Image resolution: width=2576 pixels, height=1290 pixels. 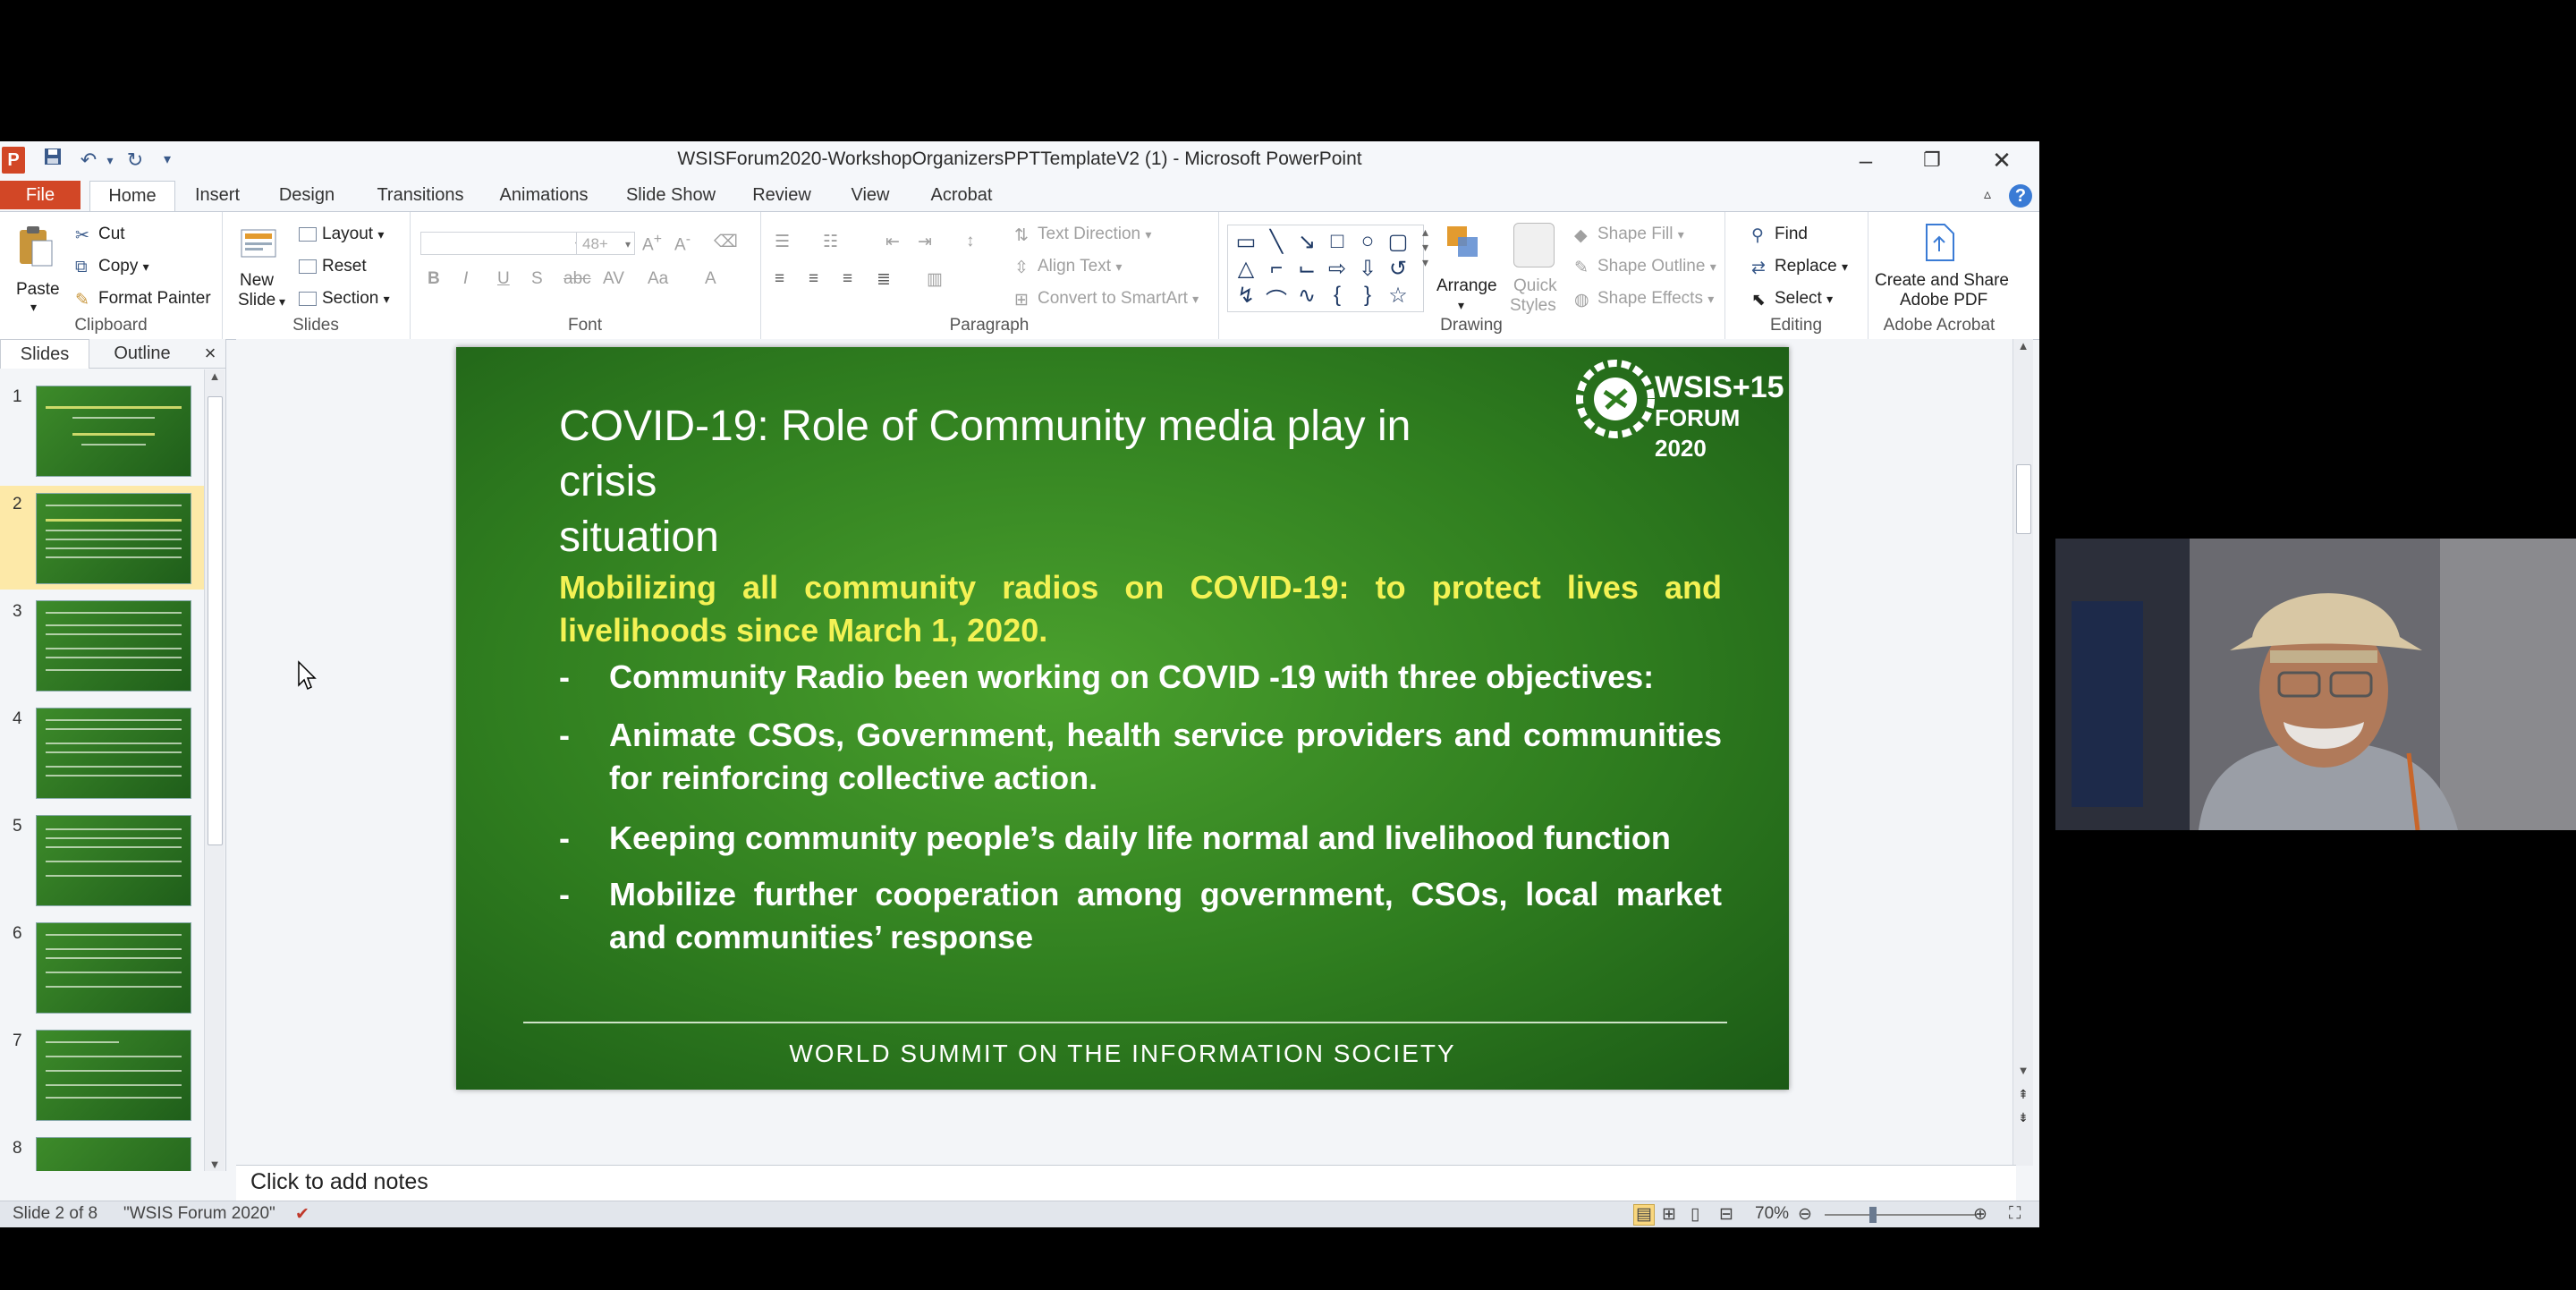 What do you see at coordinates (1533, 306) in the screenshot?
I see `quick-styles-label-2: Styles` at bounding box center [1533, 306].